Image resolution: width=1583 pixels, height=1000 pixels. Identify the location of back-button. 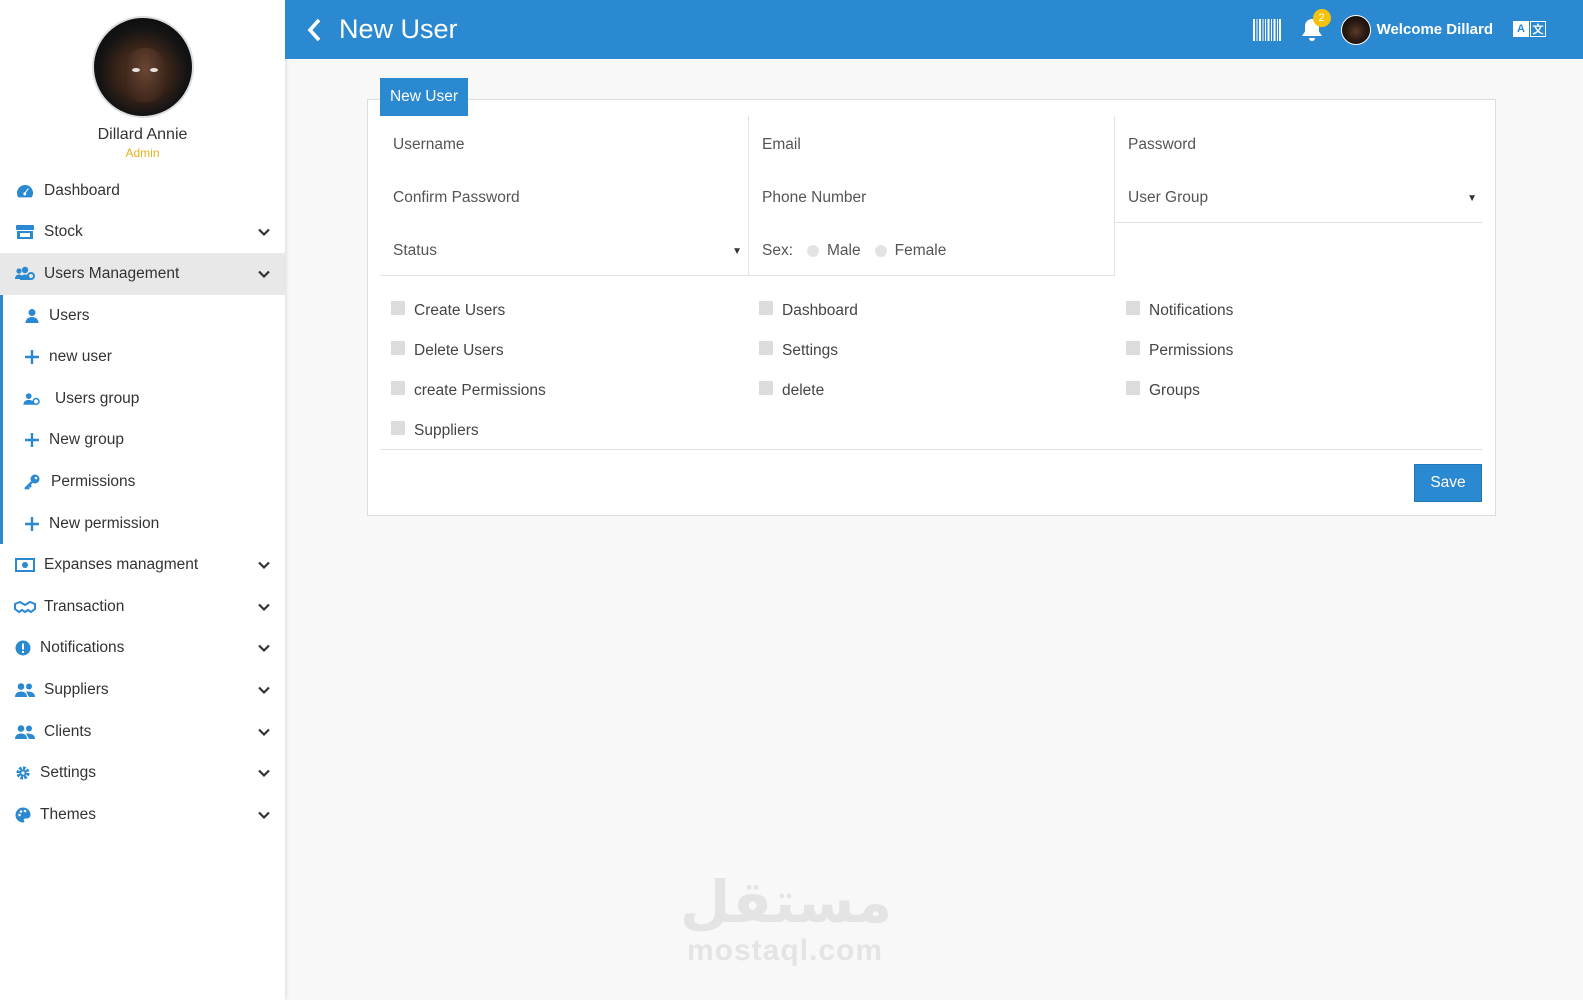
(314, 30).